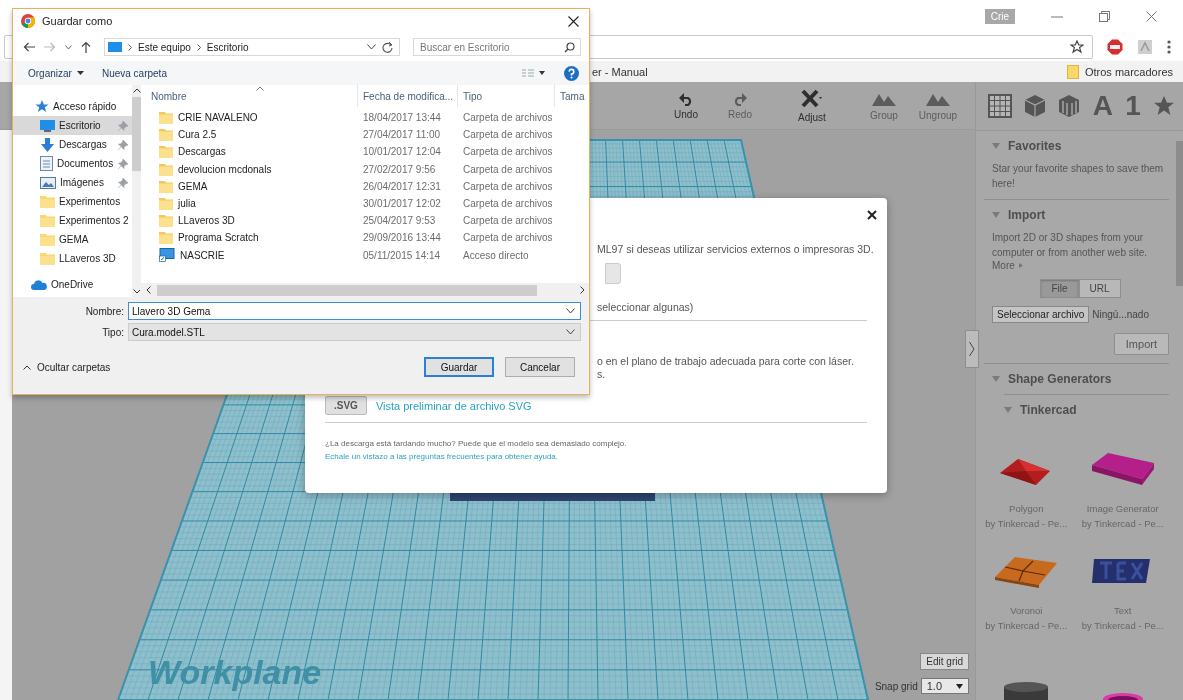 The image size is (1183, 700). Describe the element at coordinates (399, 169) in the screenshot. I see `modified-date: 27/02/2017 9:56` at that location.